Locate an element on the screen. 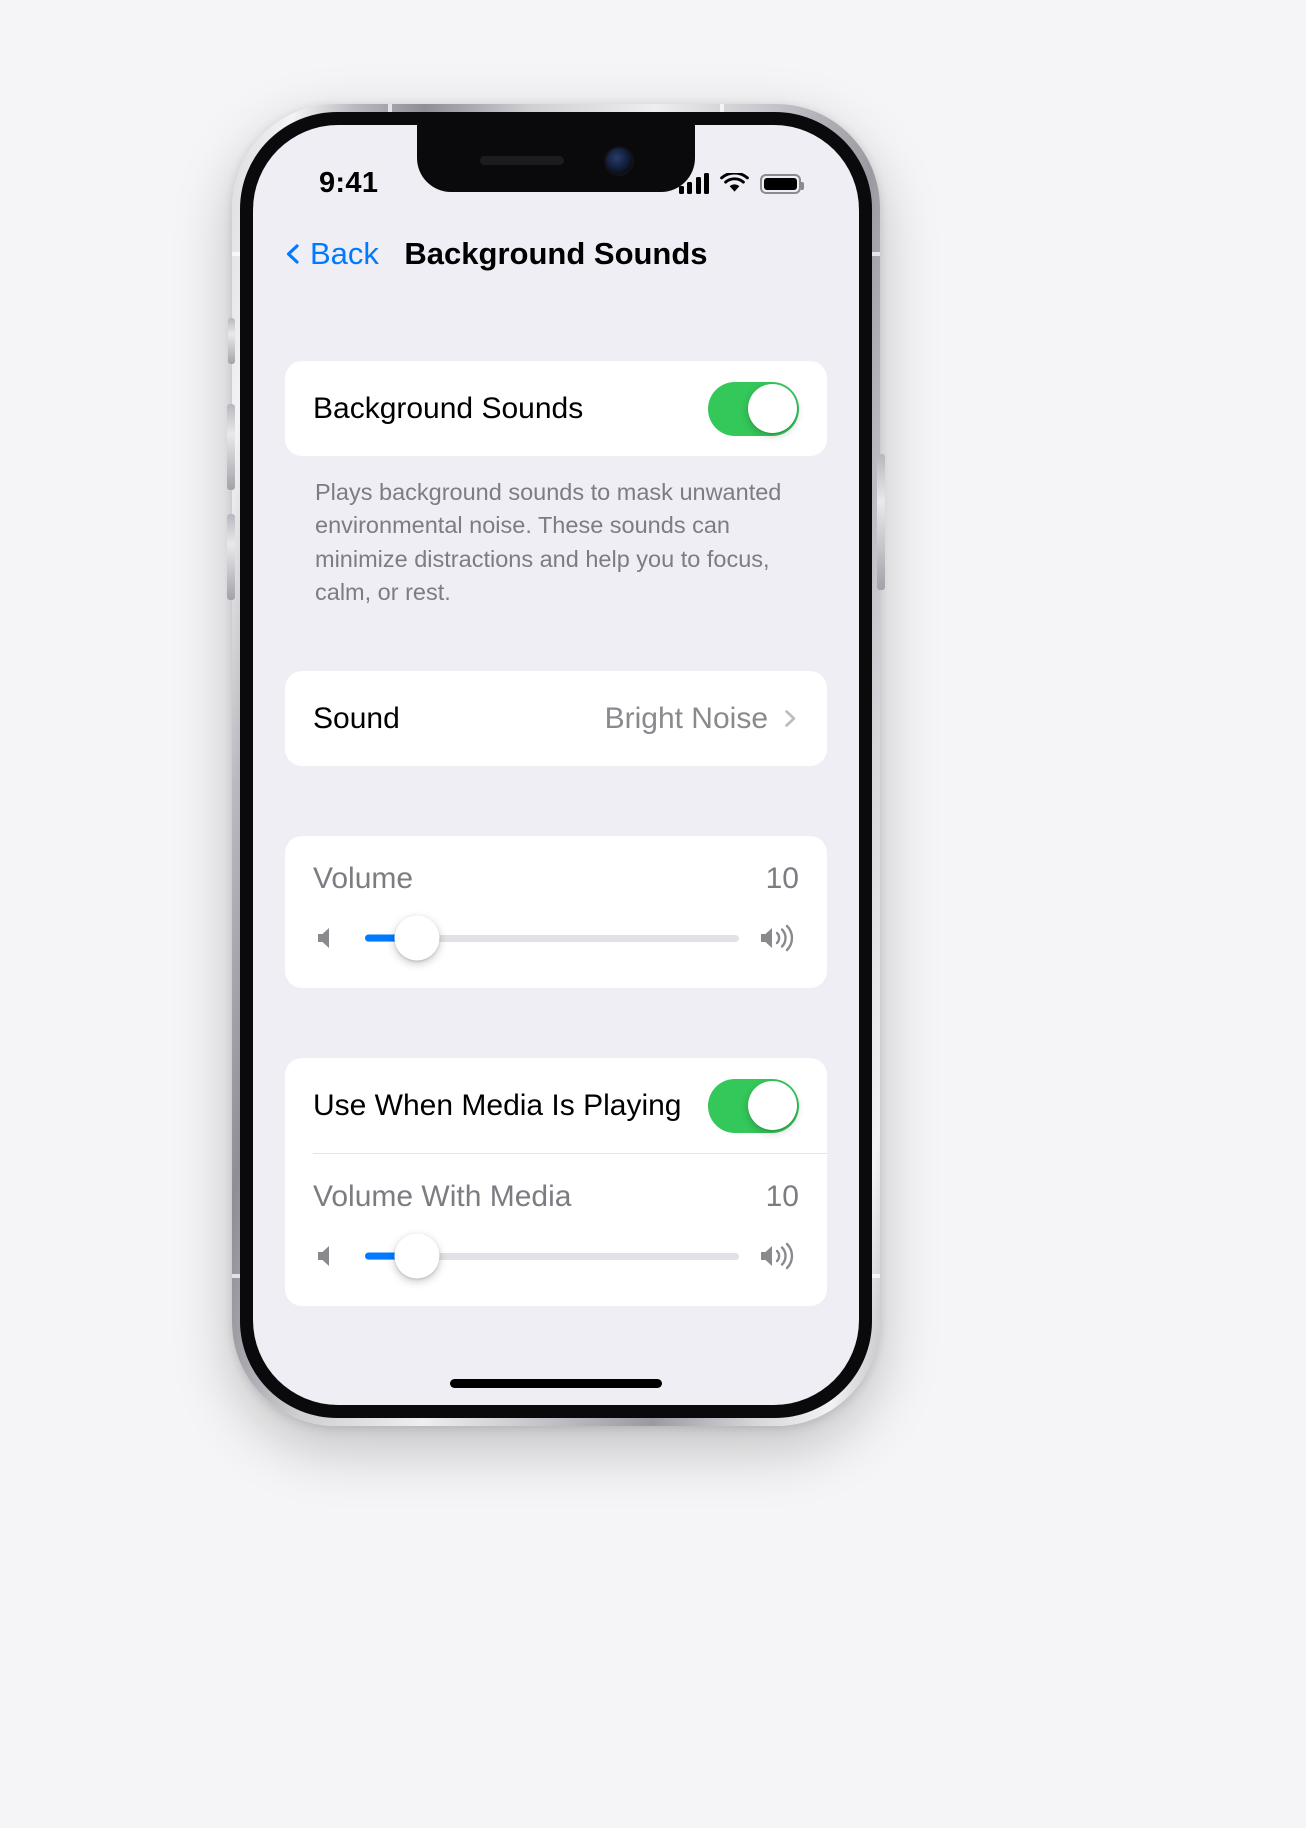 Image resolution: width=1306 pixels, height=1828 pixels. volume-value: 10 is located at coordinates (782, 879).